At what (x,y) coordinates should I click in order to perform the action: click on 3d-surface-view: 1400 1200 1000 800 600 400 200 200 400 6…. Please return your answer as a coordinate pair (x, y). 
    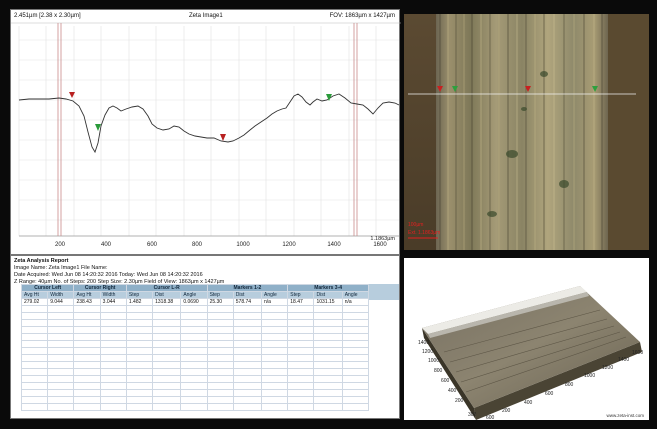
    Looking at the image, I should click on (526, 339).